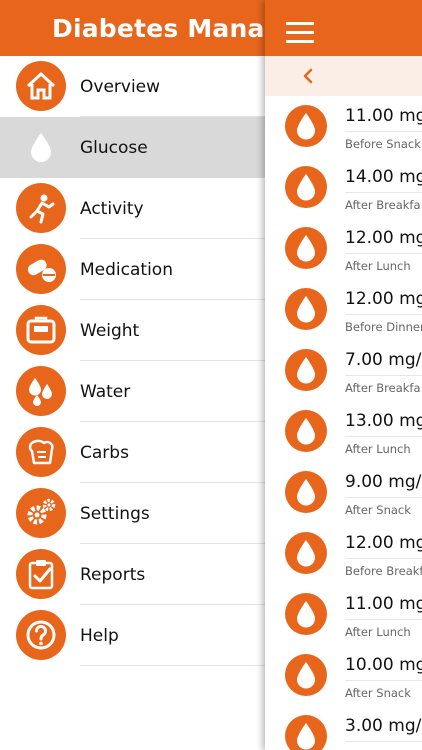  Describe the element at coordinates (41, 330) in the screenshot. I see `scale-icon` at that location.